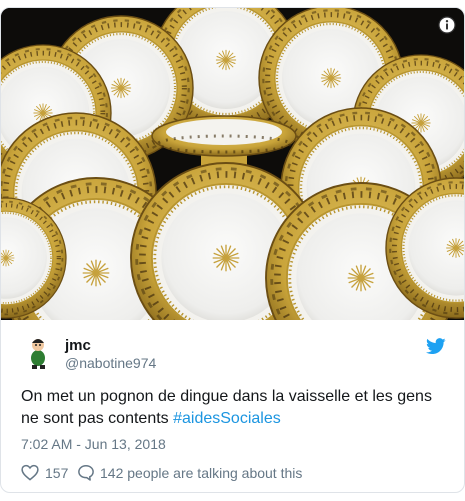  Describe the element at coordinates (233, 354) in the screenshot. I see `tweet-author: jmc @nabotine974` at that location.